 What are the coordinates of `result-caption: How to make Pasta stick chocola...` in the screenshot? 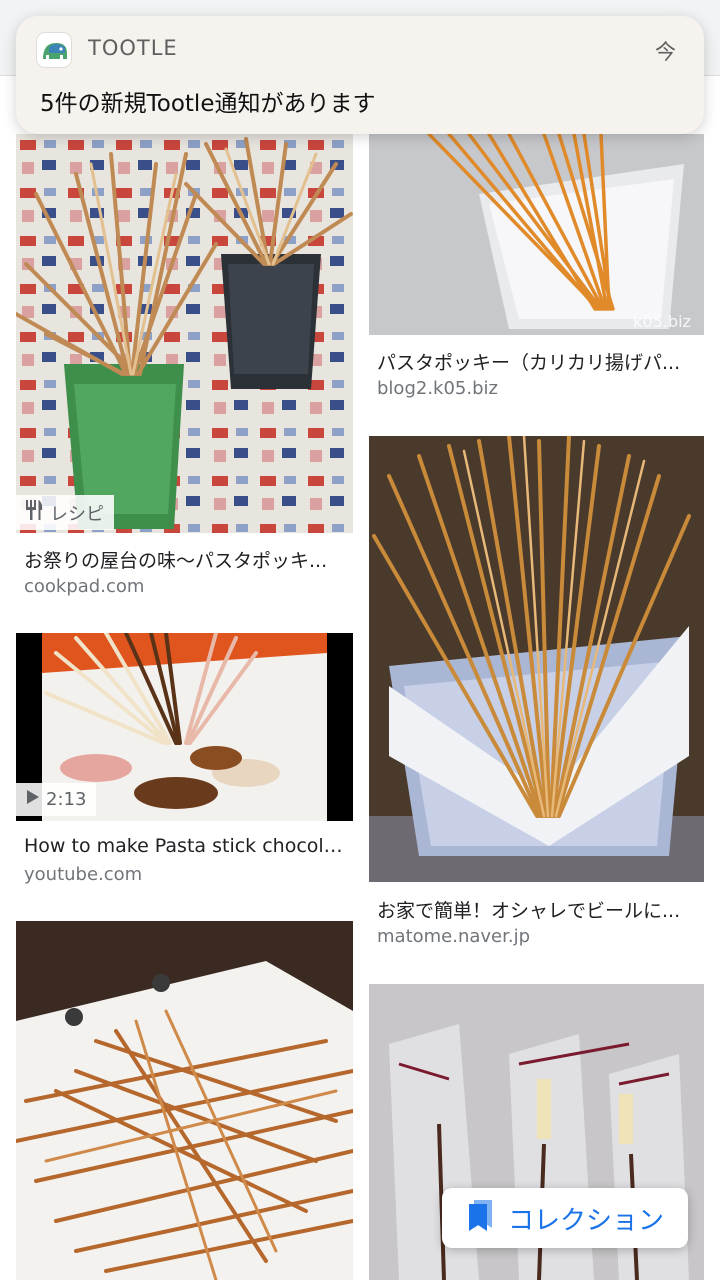 It's located at (184, 846).